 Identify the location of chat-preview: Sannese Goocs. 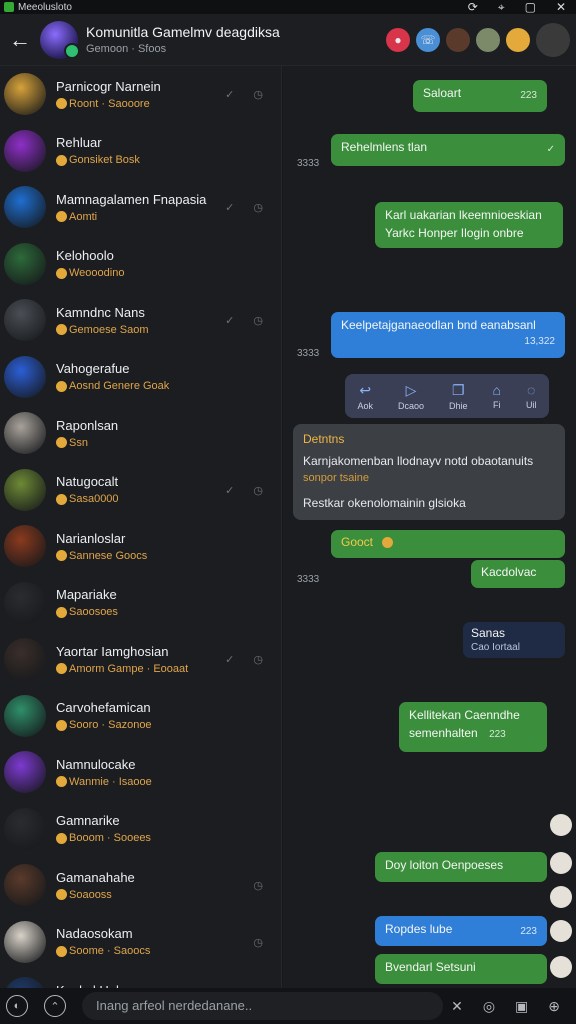
(101, 556).